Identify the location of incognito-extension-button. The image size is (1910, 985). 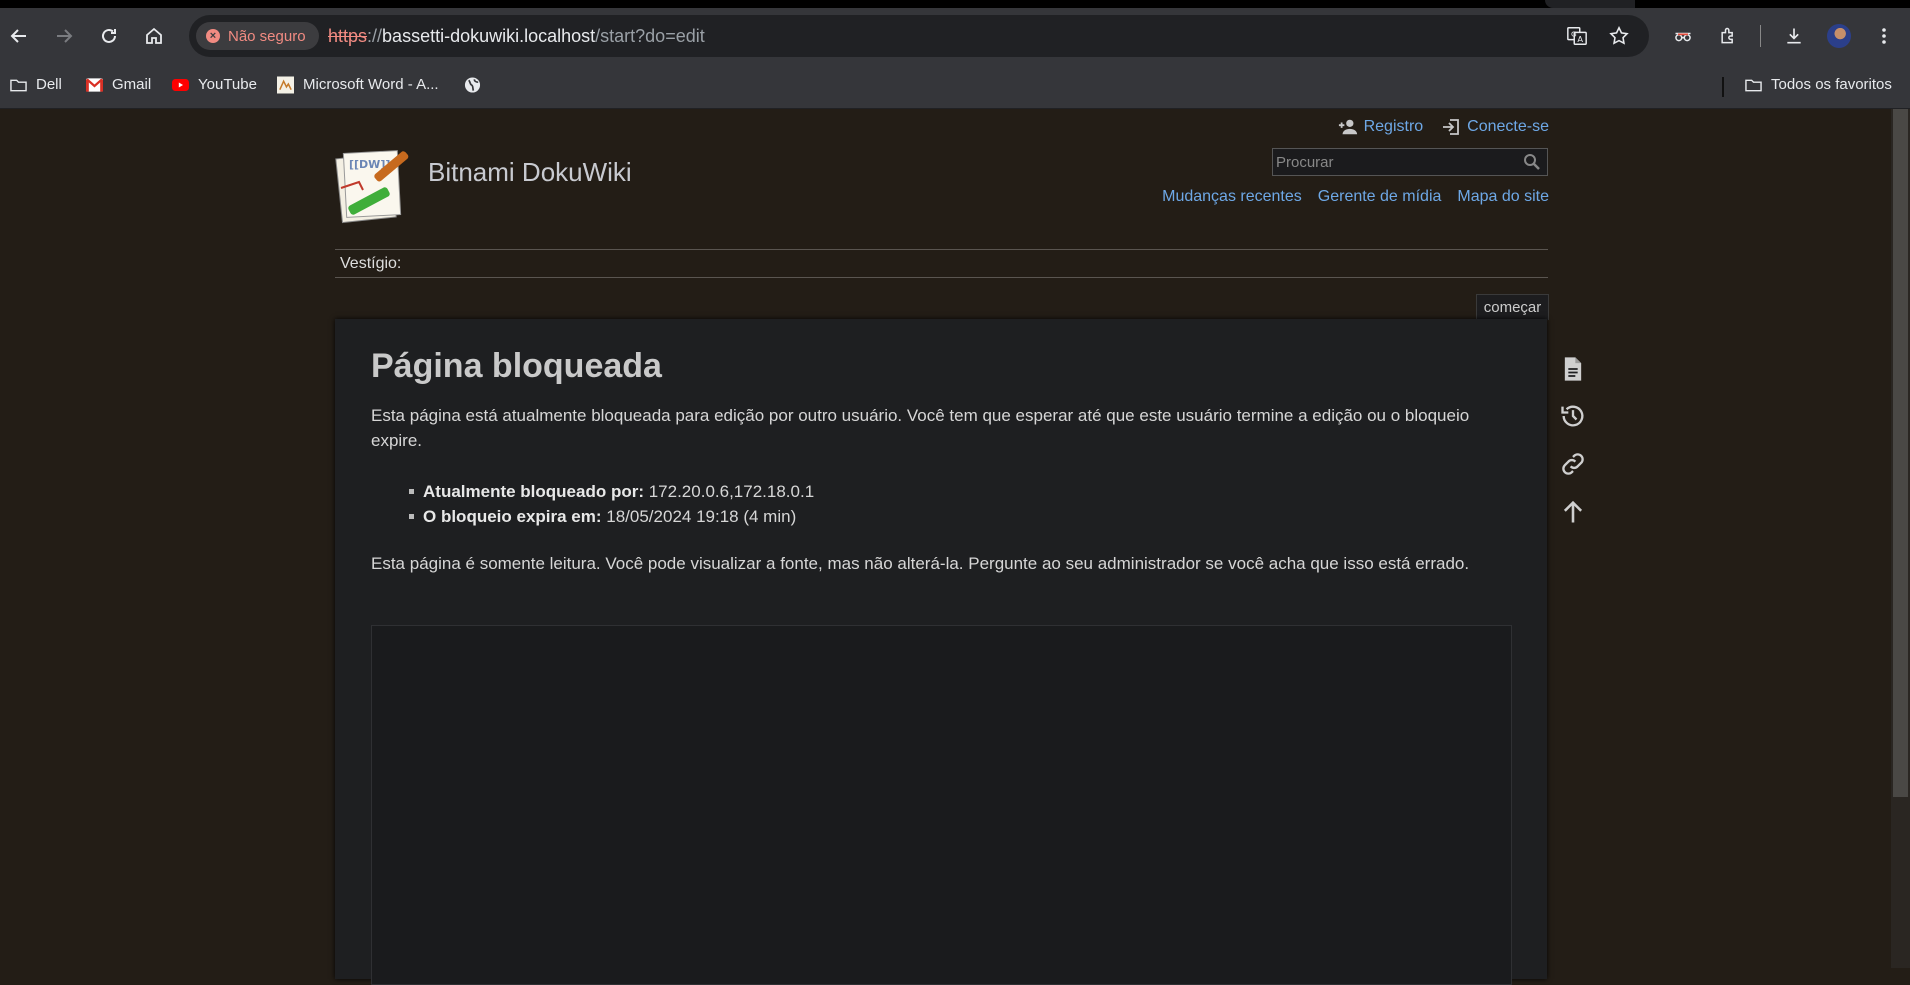
(1683, 36).